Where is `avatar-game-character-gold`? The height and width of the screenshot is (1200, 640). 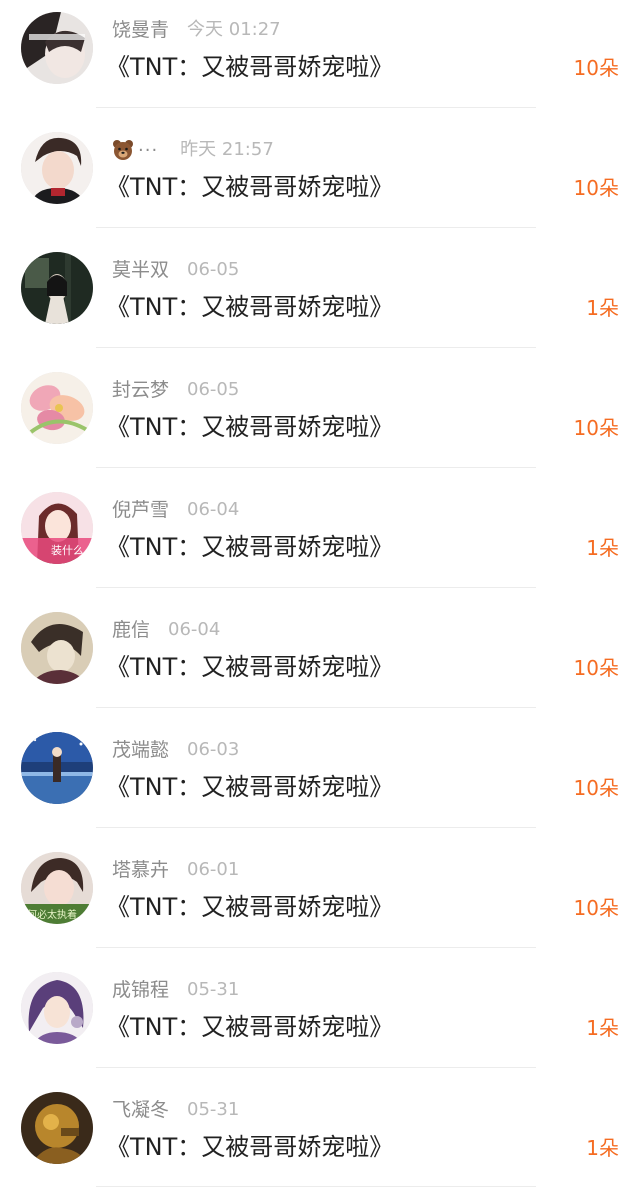 avatar-game-character-gold is located at coordinates (57, 1128).